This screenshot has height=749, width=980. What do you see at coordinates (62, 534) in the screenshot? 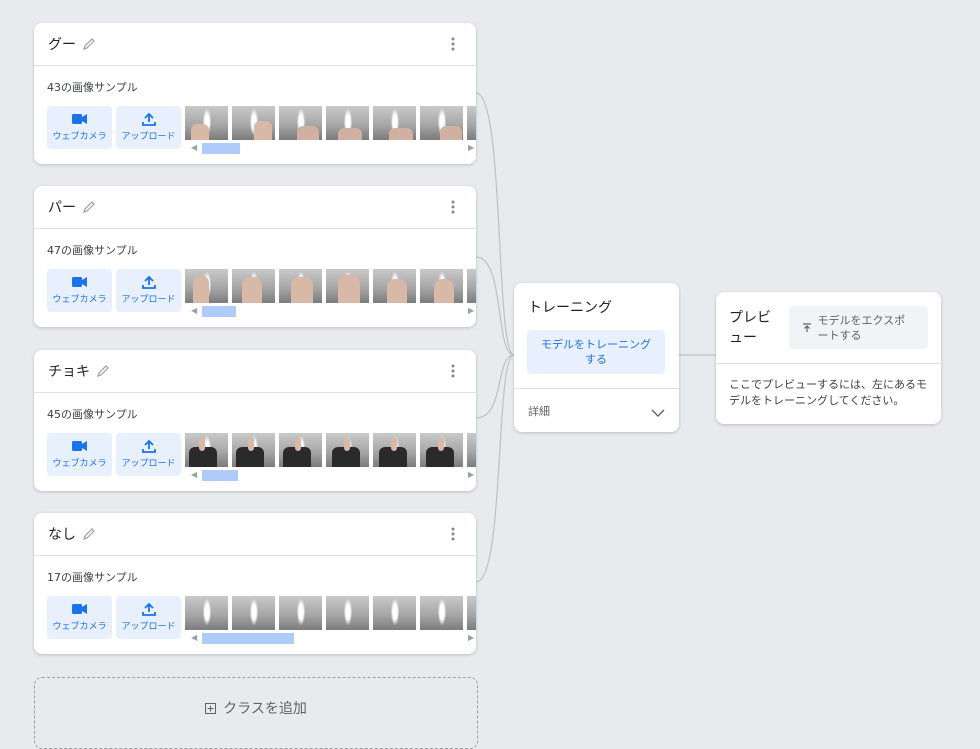
I see `class-name: なし` at bounding box center [62, 534].